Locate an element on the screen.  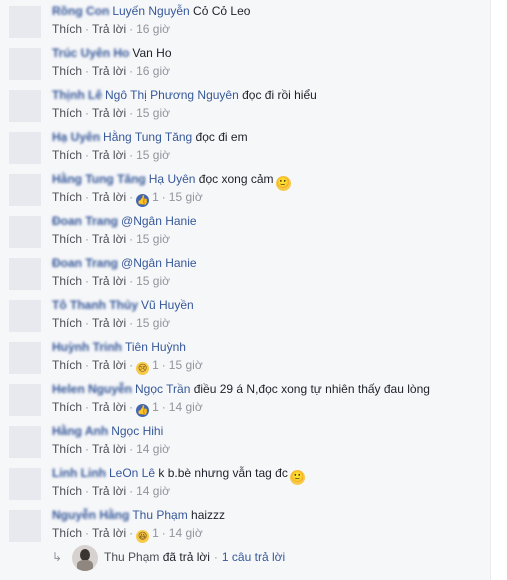
sad-reaction-icon: 😢 is located at coordinates (143, 368).